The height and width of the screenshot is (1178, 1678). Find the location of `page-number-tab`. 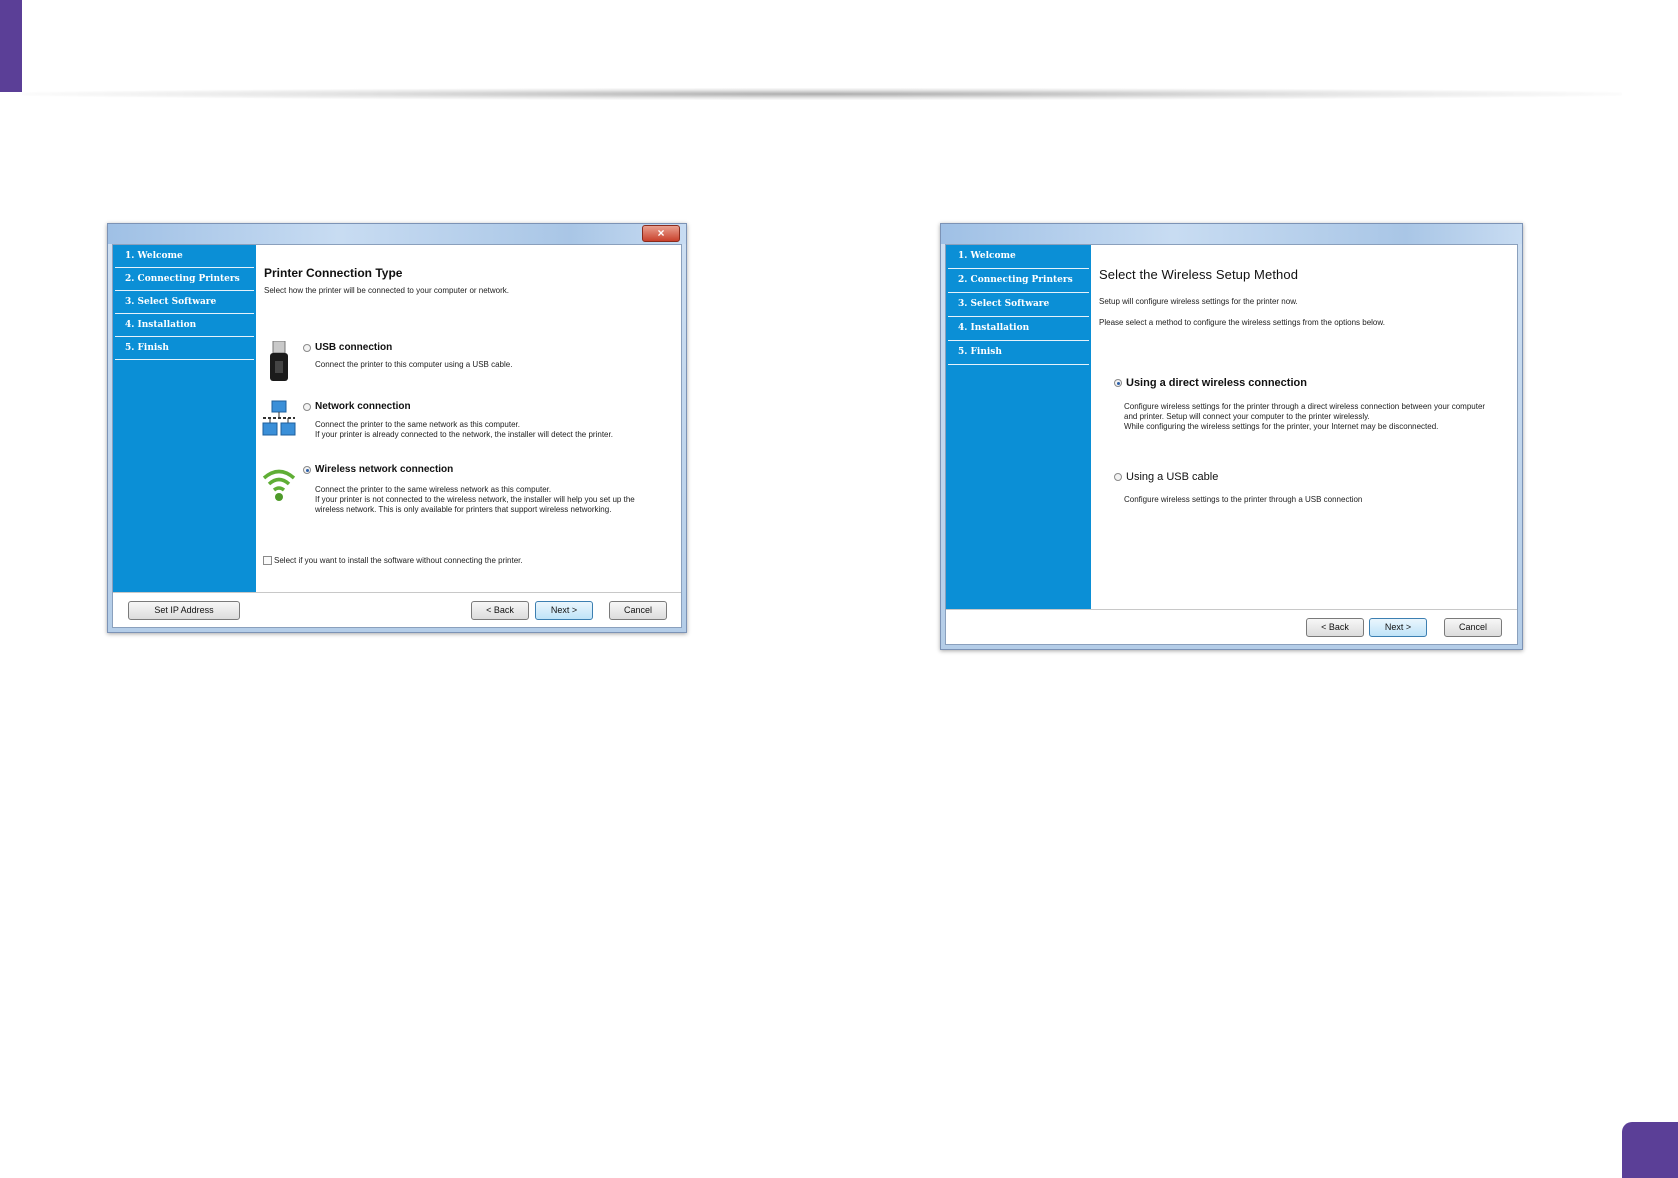

page-number-tab is located at coordinates (1650, 1150).